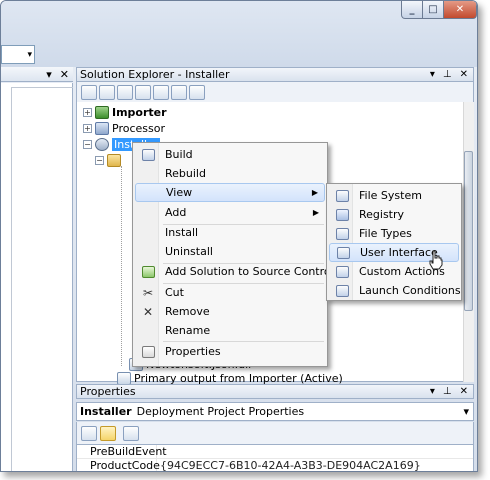 This screenshot has height=480, width=490. I want to click on tree-item-label: Importer, so click(139, 112).